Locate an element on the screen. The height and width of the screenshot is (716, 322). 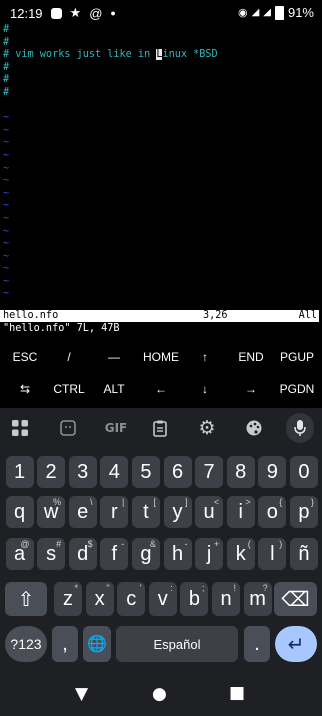
key-ñ: ñ is located at coordinates (303, 554).